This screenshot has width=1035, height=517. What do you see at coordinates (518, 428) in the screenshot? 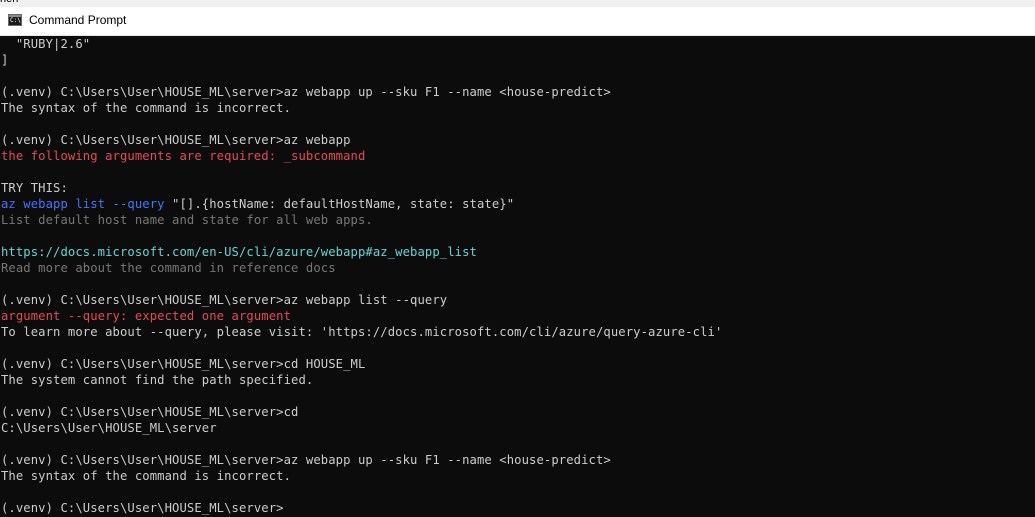
I see `console-line: C:\Users\User\HOUSE_ML\server` at bounding box center [518, 428].